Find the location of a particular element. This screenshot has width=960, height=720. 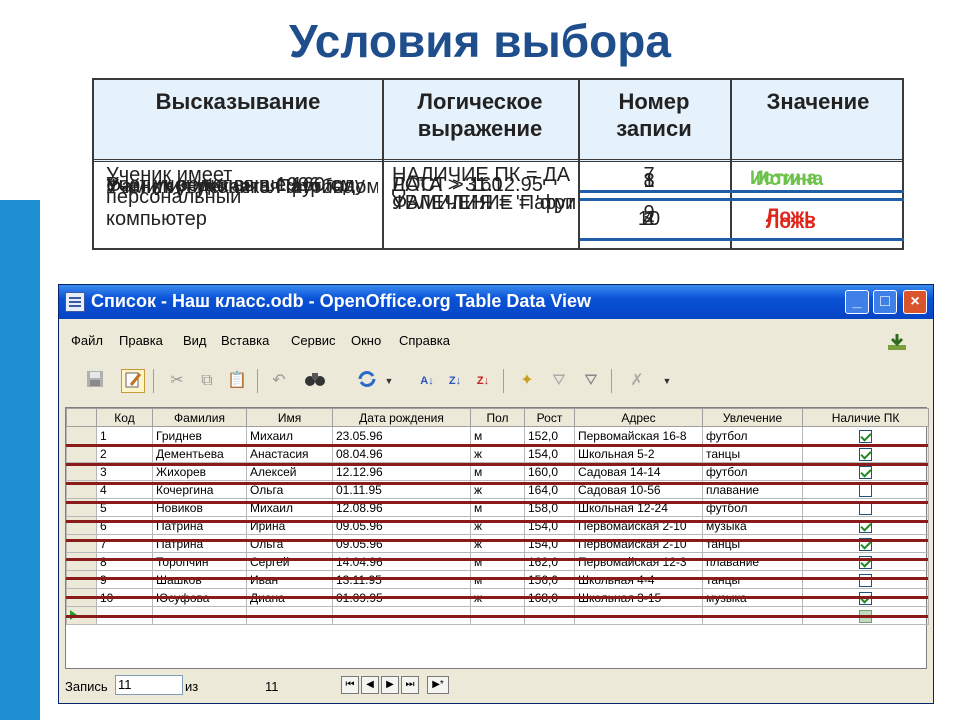

name-cell: Ольга is located at coordinates (289, 543).